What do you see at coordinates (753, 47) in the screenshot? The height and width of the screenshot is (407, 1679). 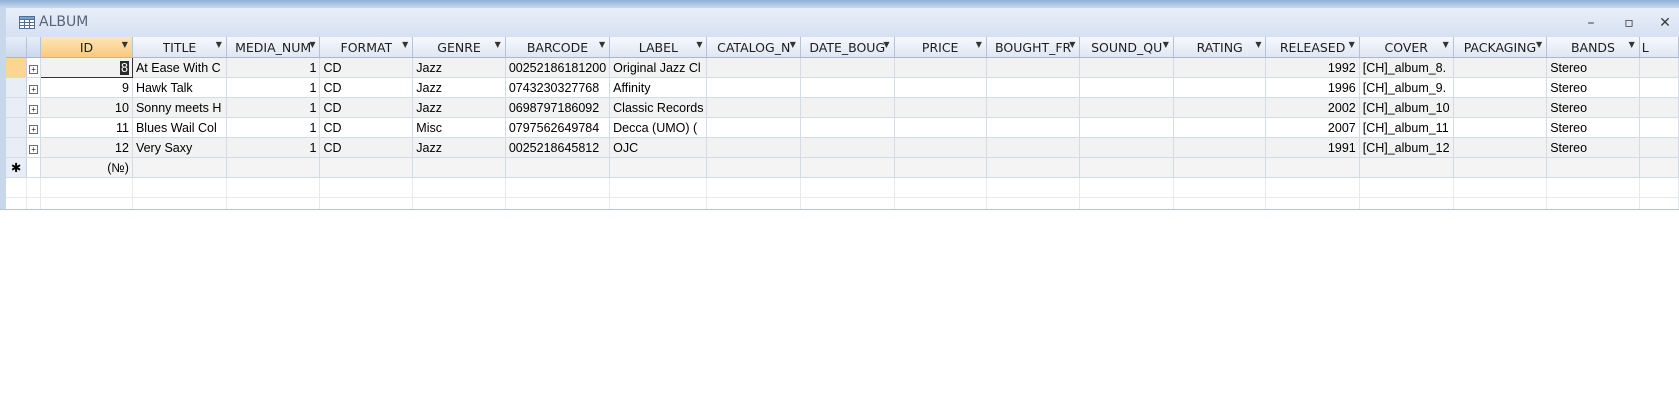 I see `column-header-catalog: CATALOG_N ▼` at bounding box center [753, 47].